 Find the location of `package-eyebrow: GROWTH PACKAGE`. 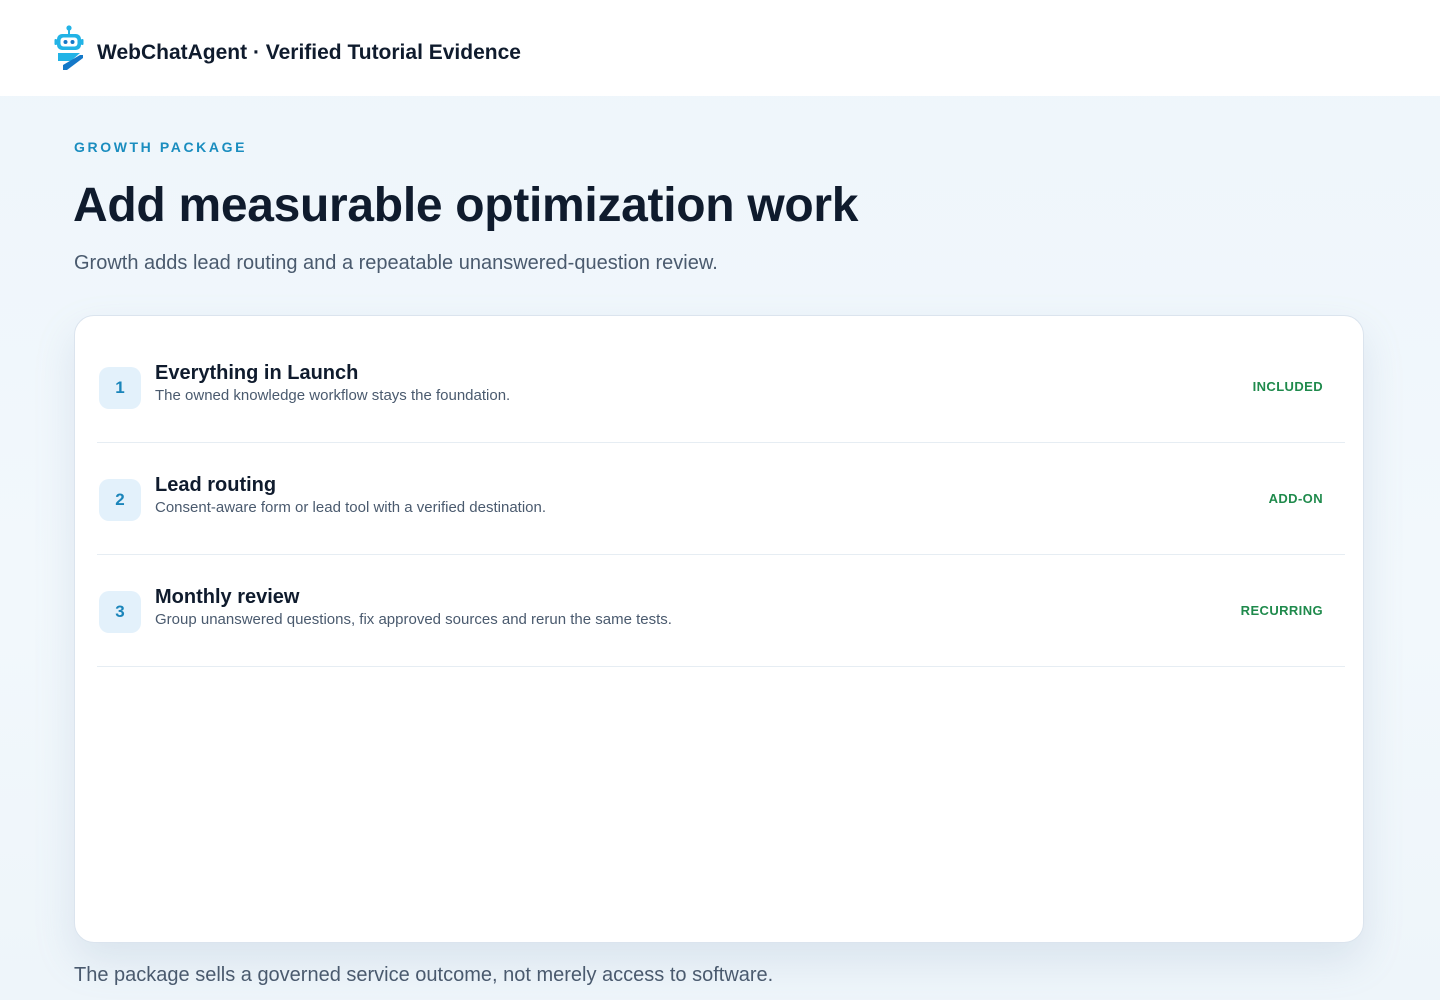

package-eyebrow: GROWTH PACKAGE is located at coordinates (161, 147).